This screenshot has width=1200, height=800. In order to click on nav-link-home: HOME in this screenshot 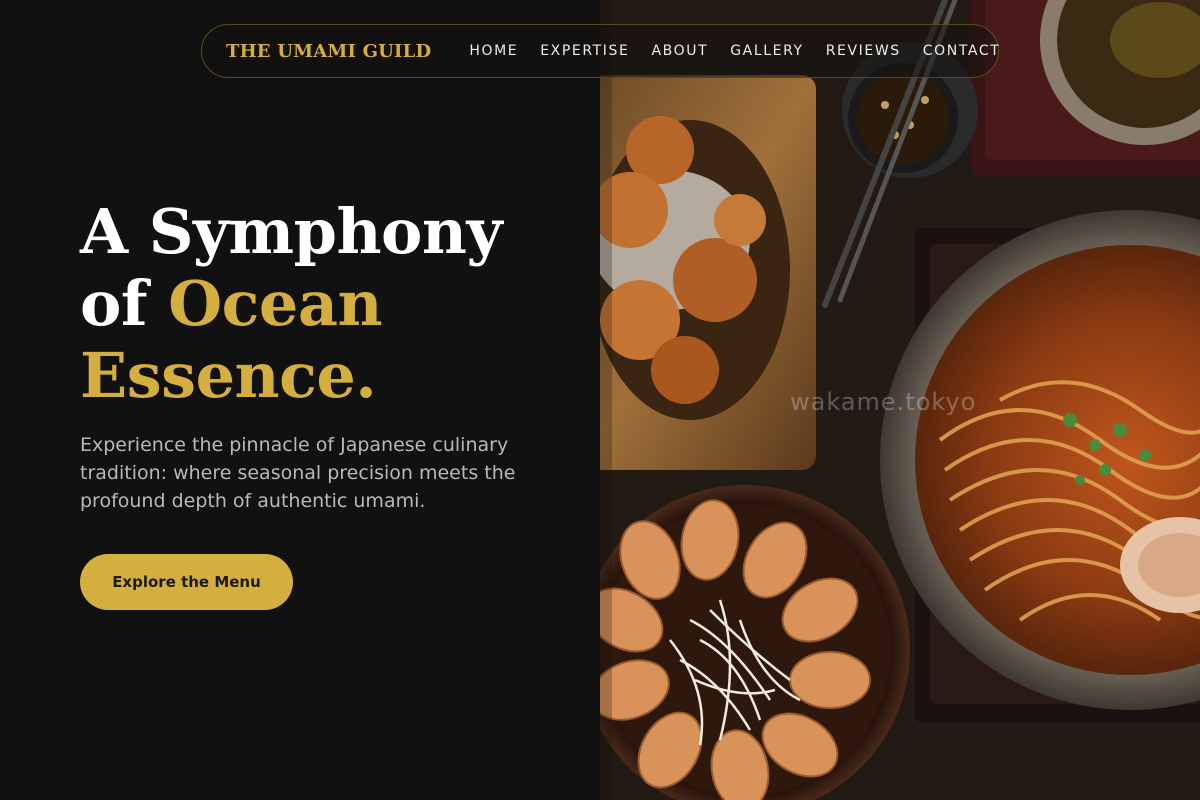, I will do `click(493, 51)`.